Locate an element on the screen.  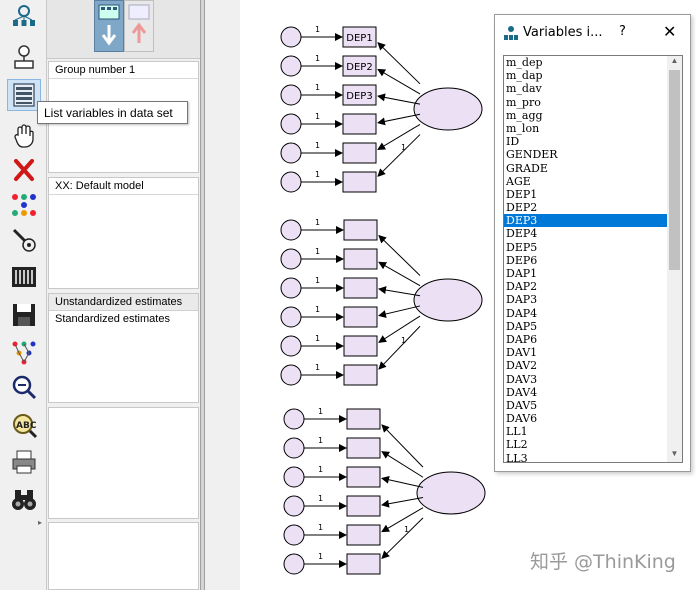
save-icon is located at coordinates (24, 315).